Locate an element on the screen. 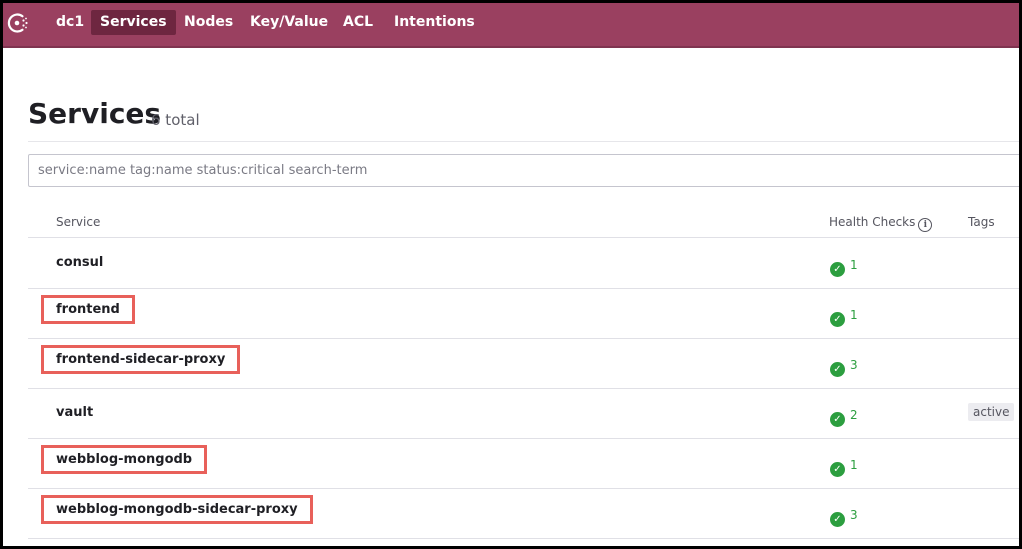 Image resolution: width=1022 pixels, height=549 pixels. page-title: Services is located at coordinates (95, 113).